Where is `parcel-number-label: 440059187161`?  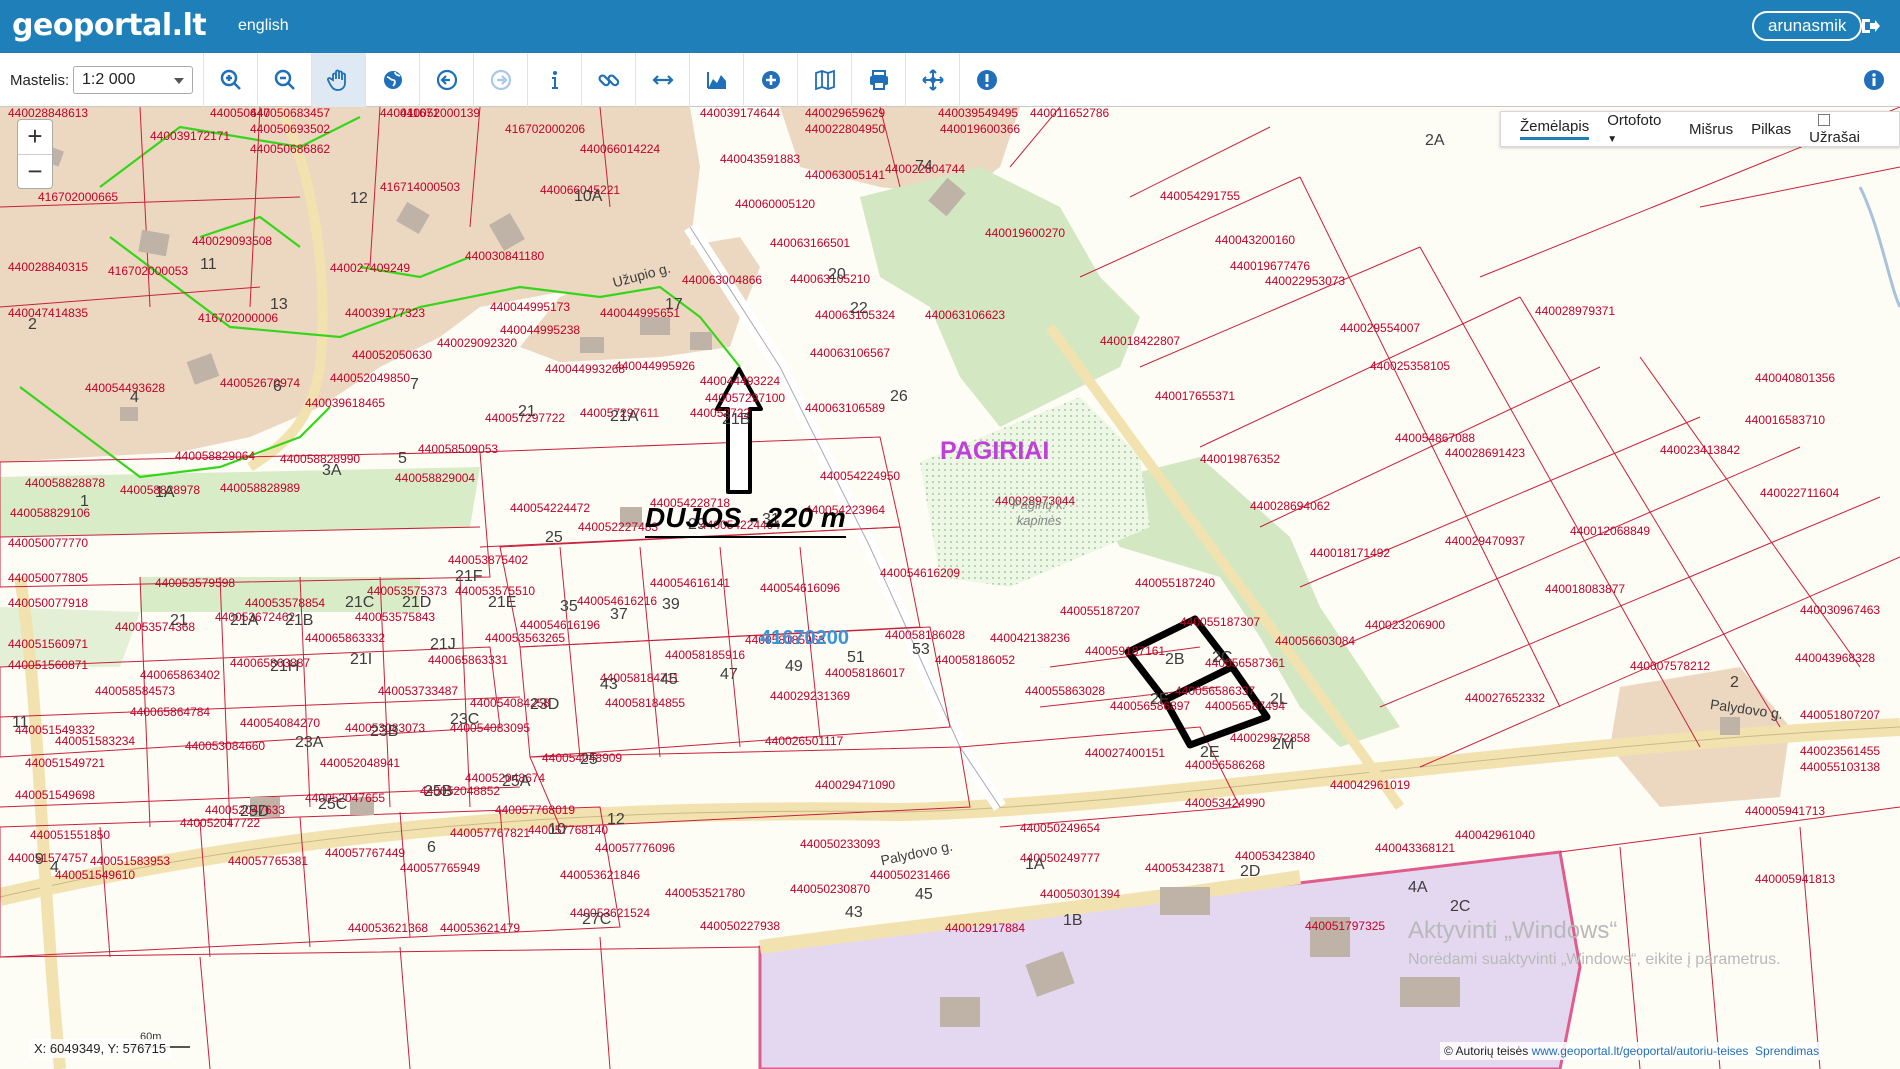 parcel-number-label: 440059187161 is located at coordinates (1125, 651).